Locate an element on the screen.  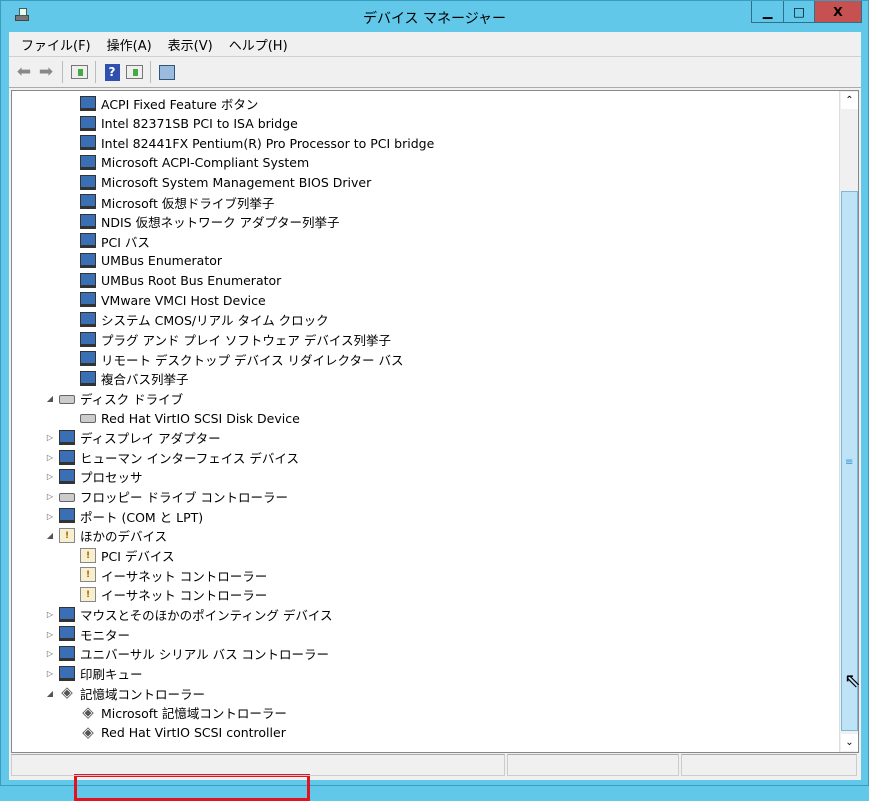
help-icon: ? is located at coordinates (112, 72).